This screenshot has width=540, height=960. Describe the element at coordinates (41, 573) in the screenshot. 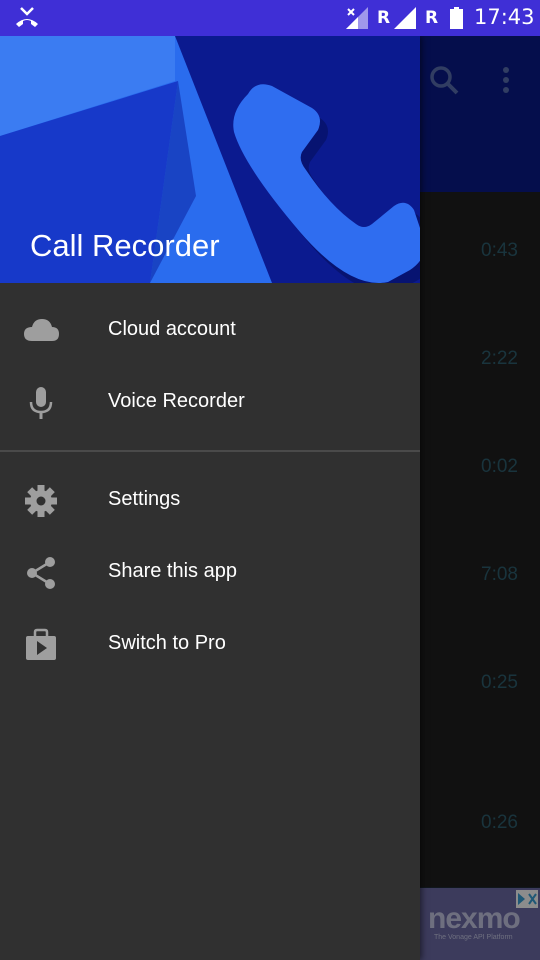

I see `share-icon` at that location.